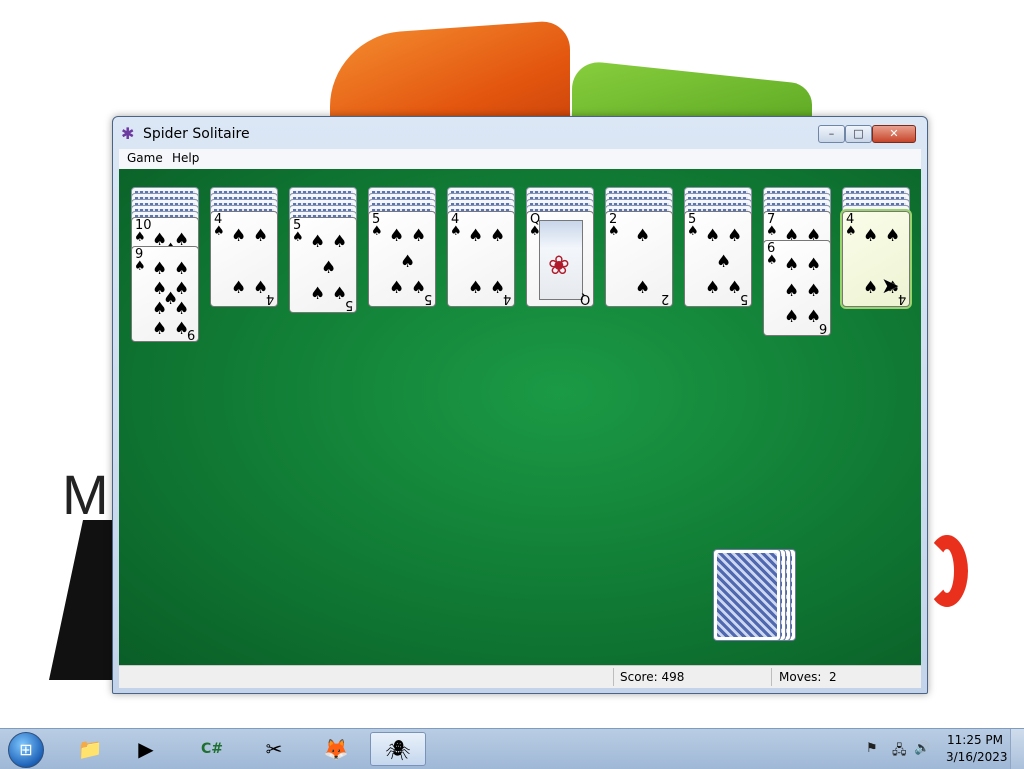  What do you see at coordinates (90, 749) in the screenshot?
I see `file-explorer-icon: 📁` at bounding box center [90, 749].